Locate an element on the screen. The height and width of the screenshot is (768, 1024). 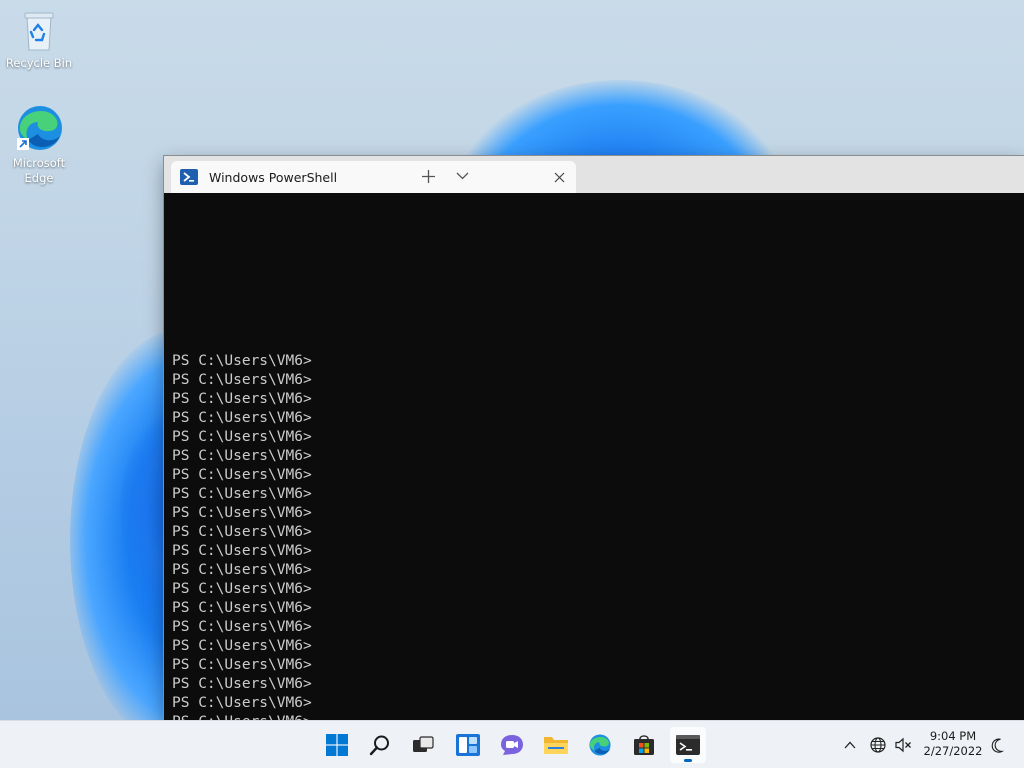
widgets-button is located at coordinates (468, 745).